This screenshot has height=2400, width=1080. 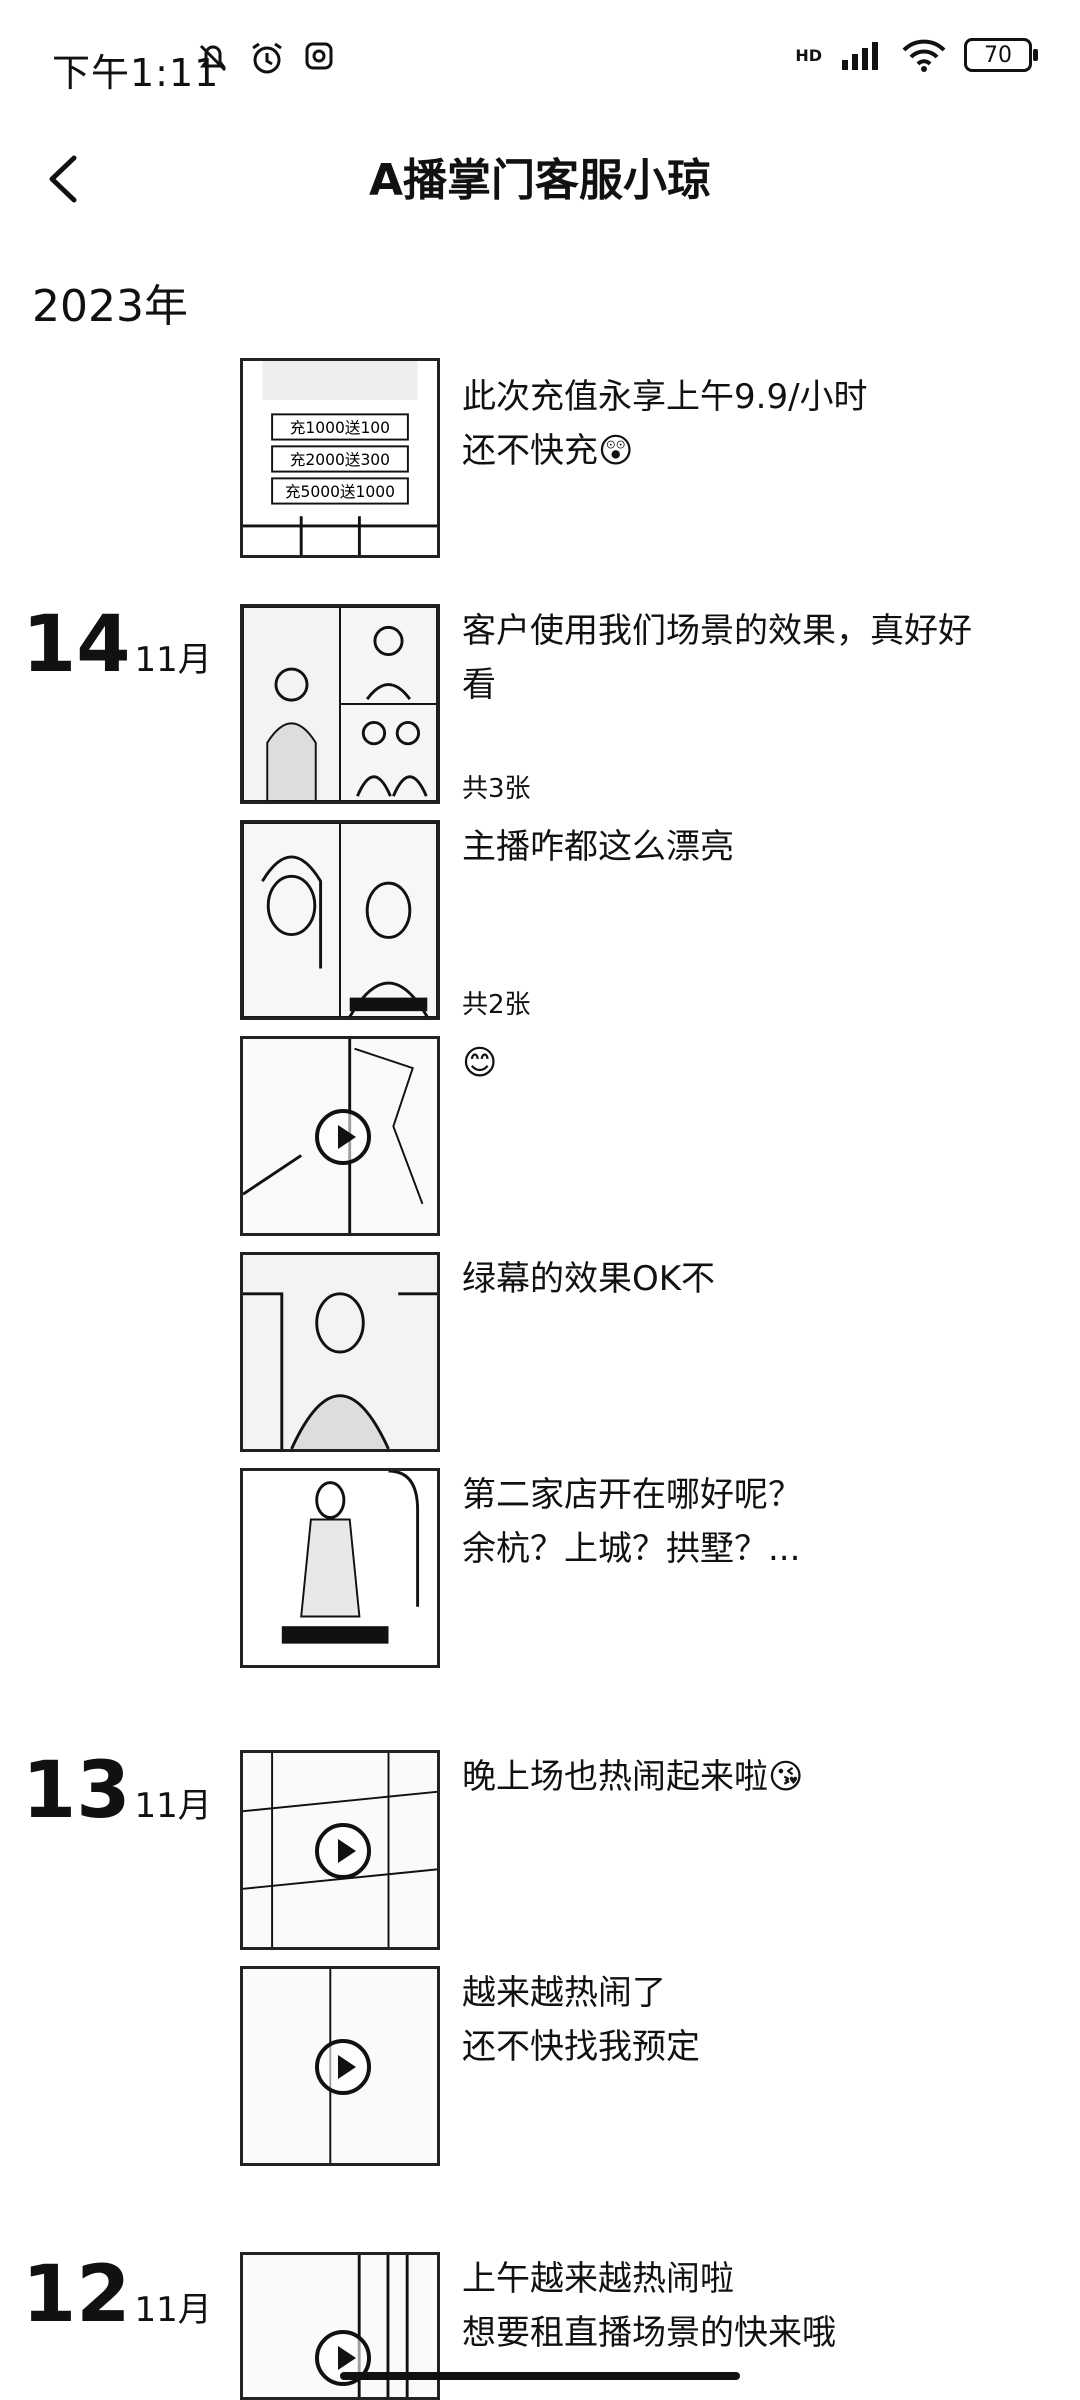 What do you see at coordinates (76, 645) in the screenshot?
I see `day-number: 14` at bounding box center [76, 645].